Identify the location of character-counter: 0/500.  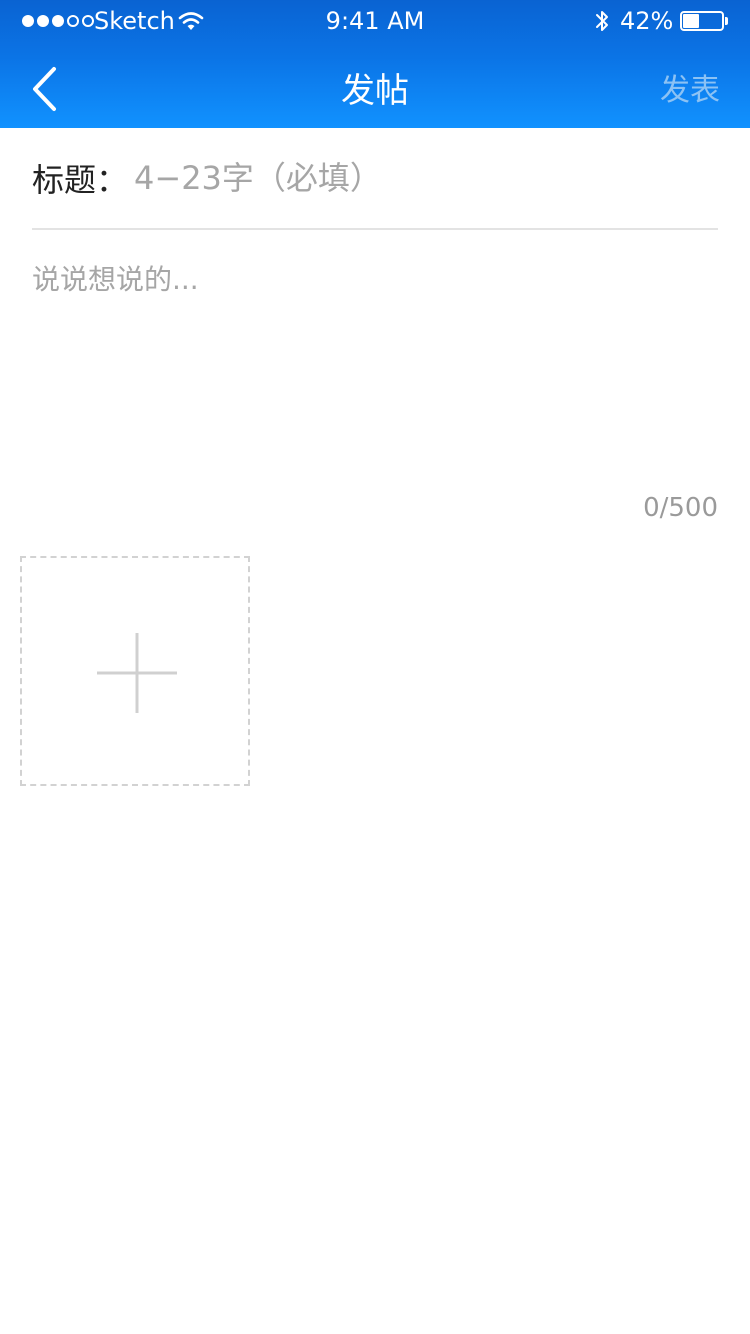
(680, 508).